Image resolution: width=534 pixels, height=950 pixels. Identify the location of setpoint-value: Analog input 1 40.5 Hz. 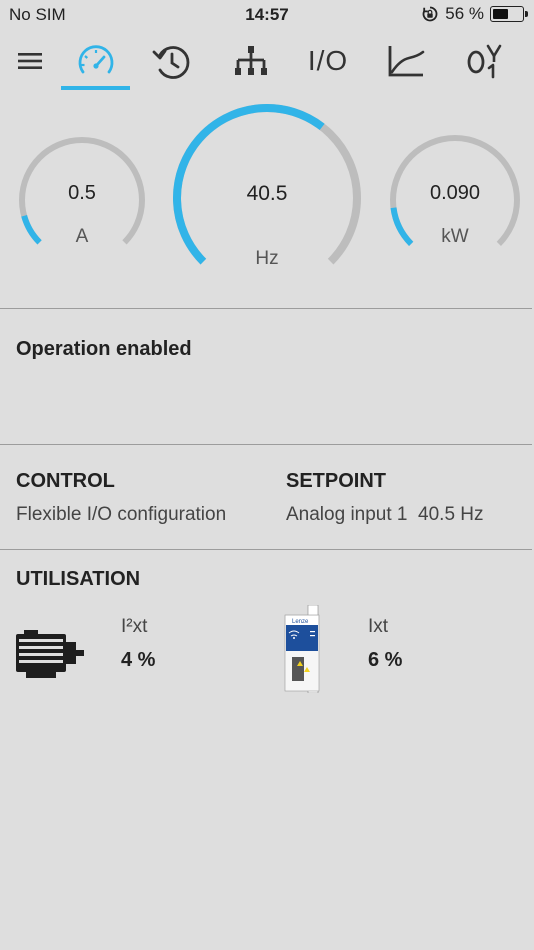
(385, 514).